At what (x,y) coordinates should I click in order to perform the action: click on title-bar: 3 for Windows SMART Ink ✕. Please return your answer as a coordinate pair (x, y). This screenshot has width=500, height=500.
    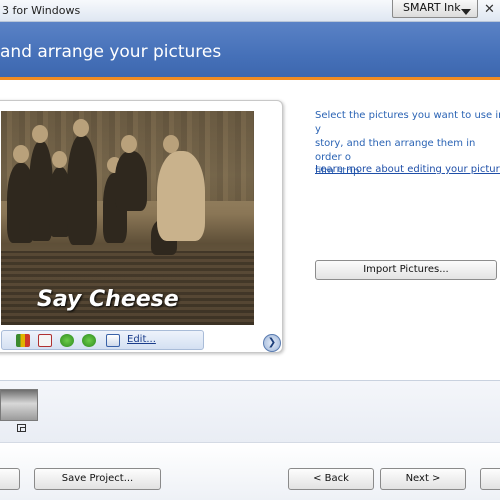
    Looking at the image, I should click on (250, 11).